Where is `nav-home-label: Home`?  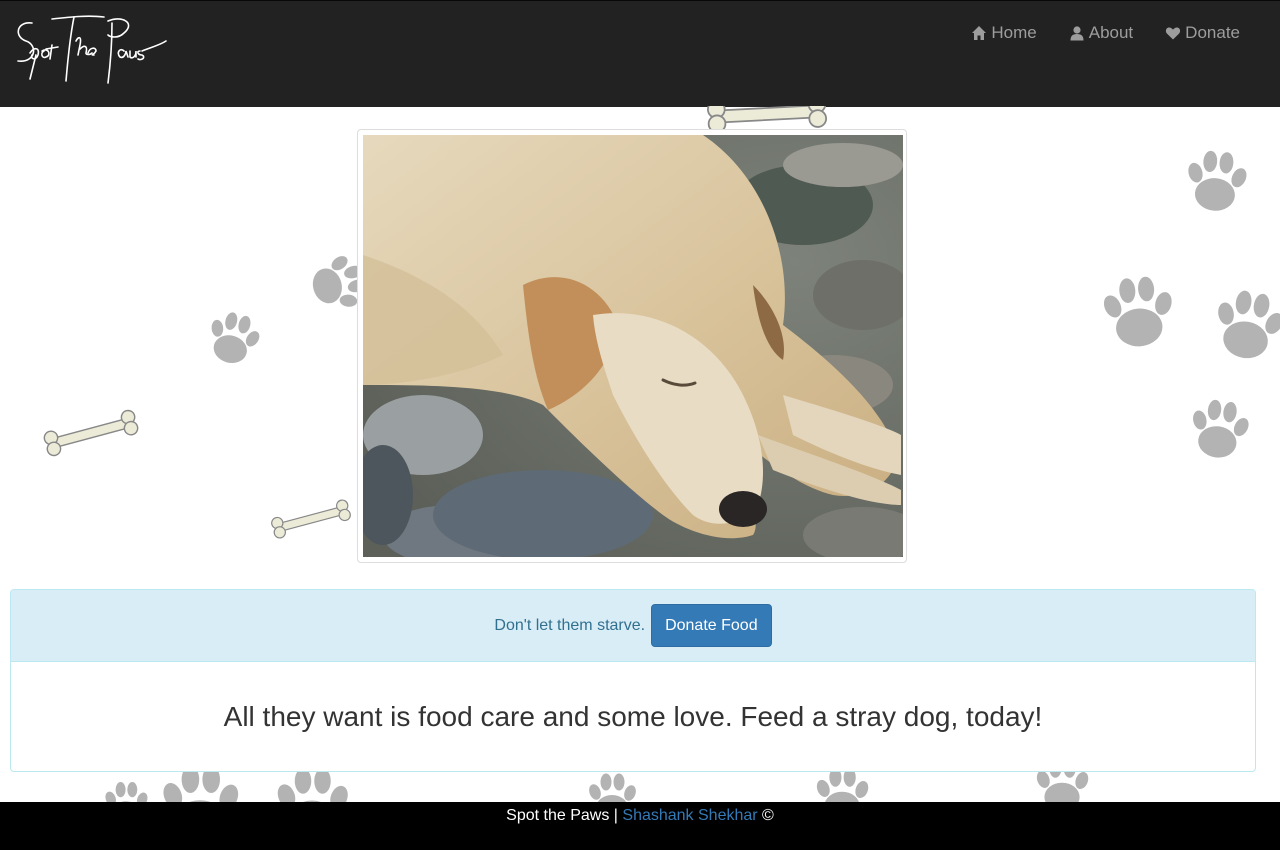 nav-home-label: Home is located at coordinates (1014, 32).